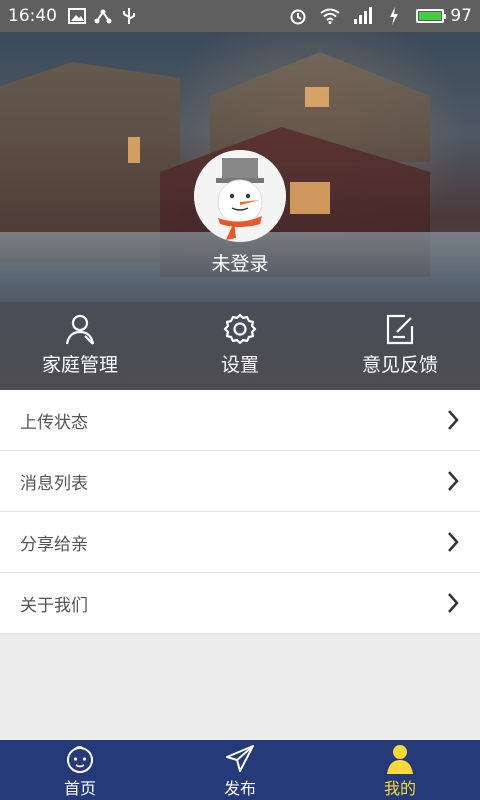 The height and width of the screenshot is (800, 480). I want to click on tab-home: 首页, so click(80, 770).